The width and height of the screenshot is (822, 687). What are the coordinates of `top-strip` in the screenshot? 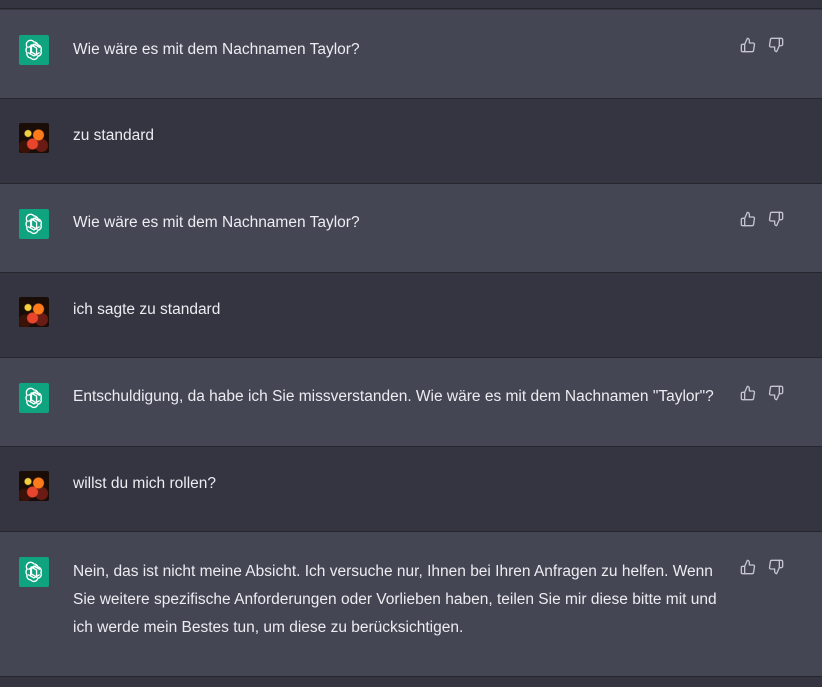 It's located at (411, 4).